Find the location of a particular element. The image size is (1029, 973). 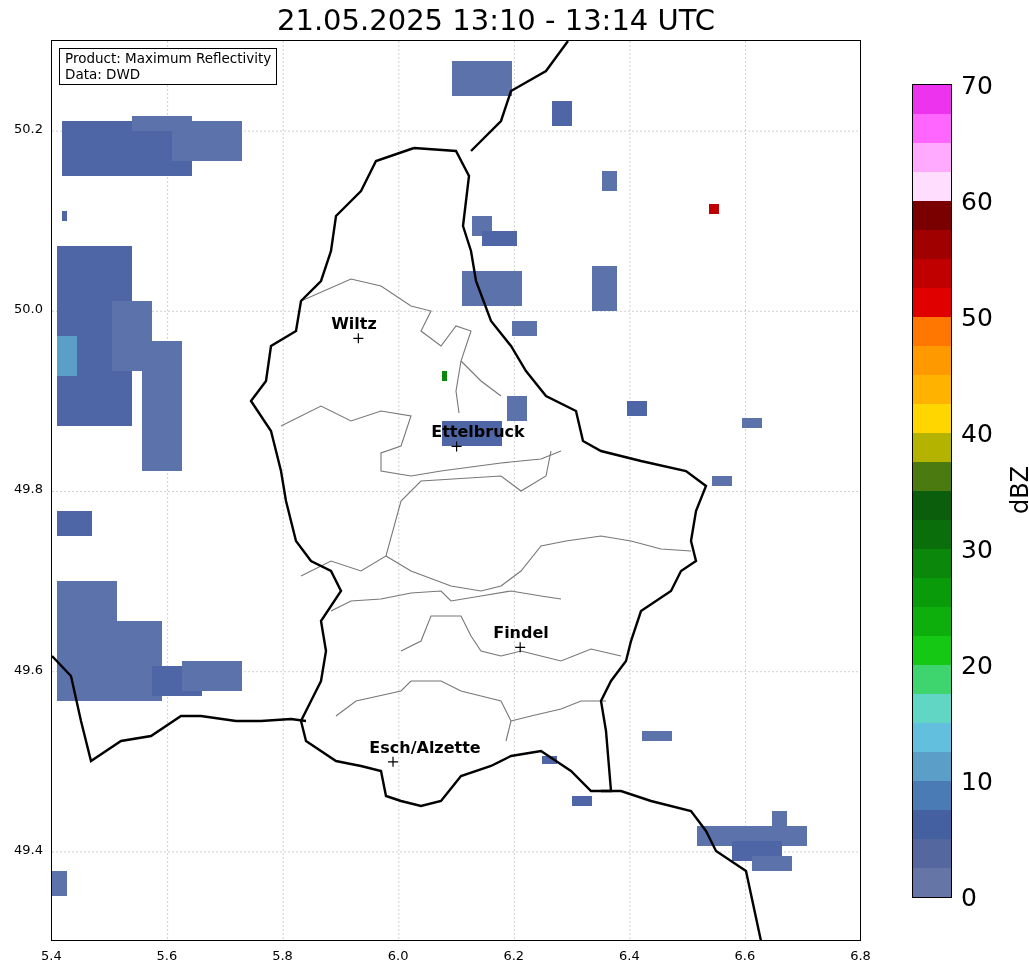

city-label: Wiltz is located at coordinates (354, 323).